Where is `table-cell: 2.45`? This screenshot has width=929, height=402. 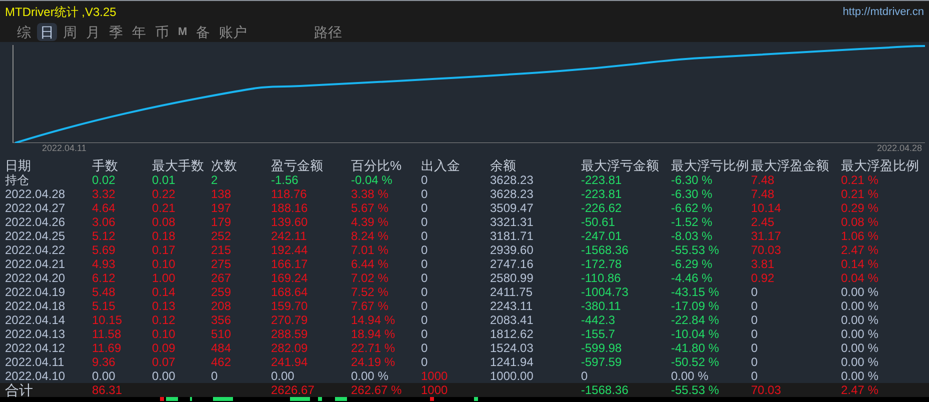 table-cell: 2.45 is located at coordinates (762, 222).